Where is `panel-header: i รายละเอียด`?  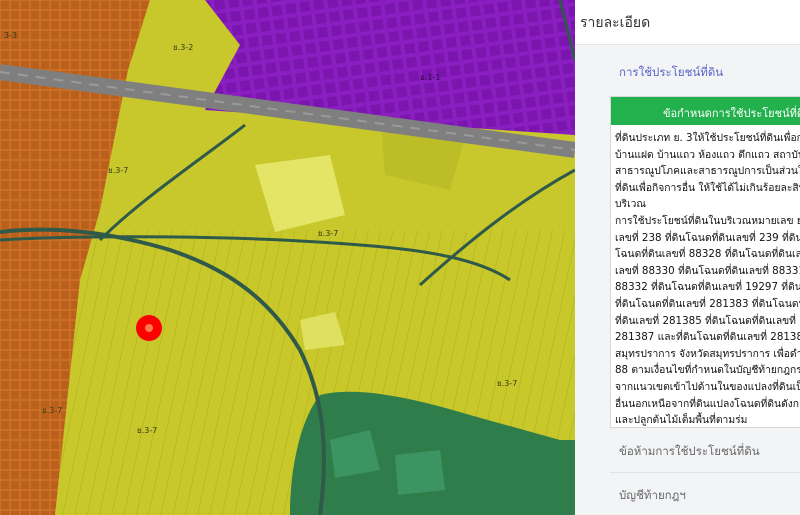 panel-header: i รายละเอียด is located at coordinates (687, 22).